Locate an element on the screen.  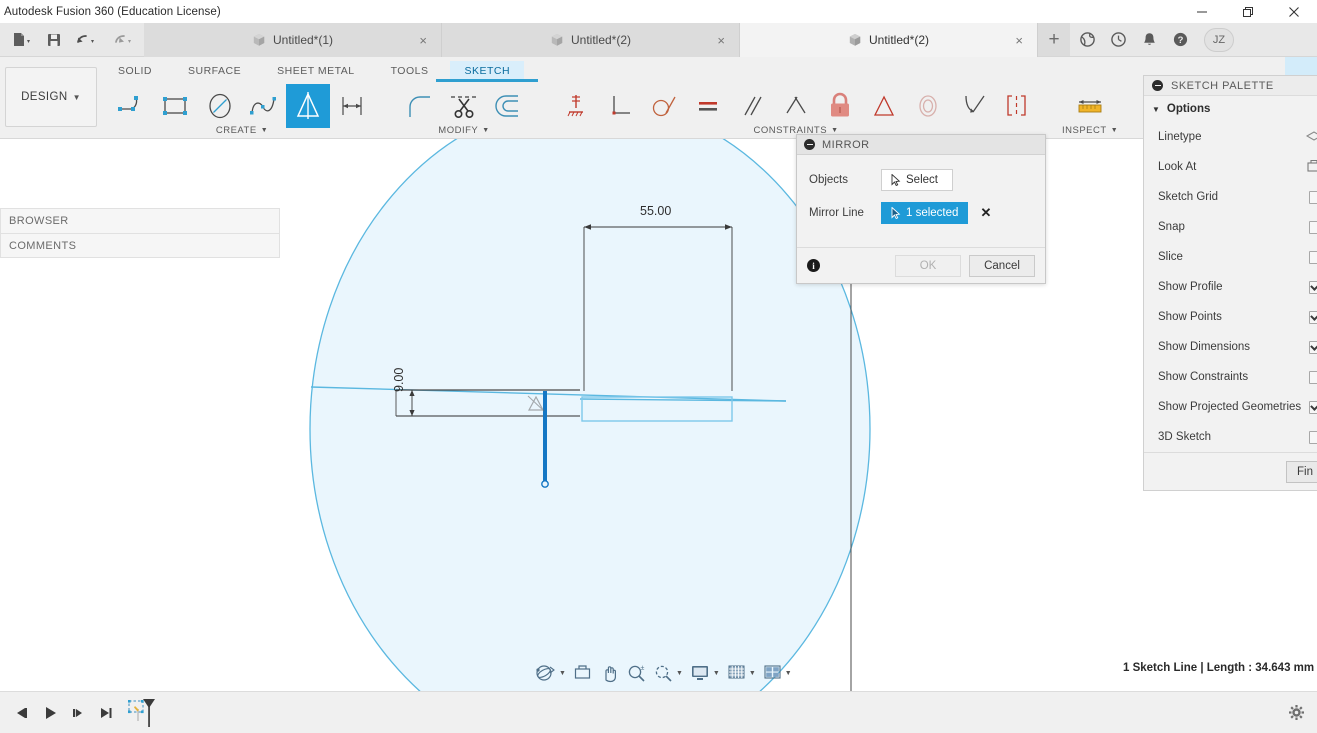
redo-icon is located at coordinates (123, 40).